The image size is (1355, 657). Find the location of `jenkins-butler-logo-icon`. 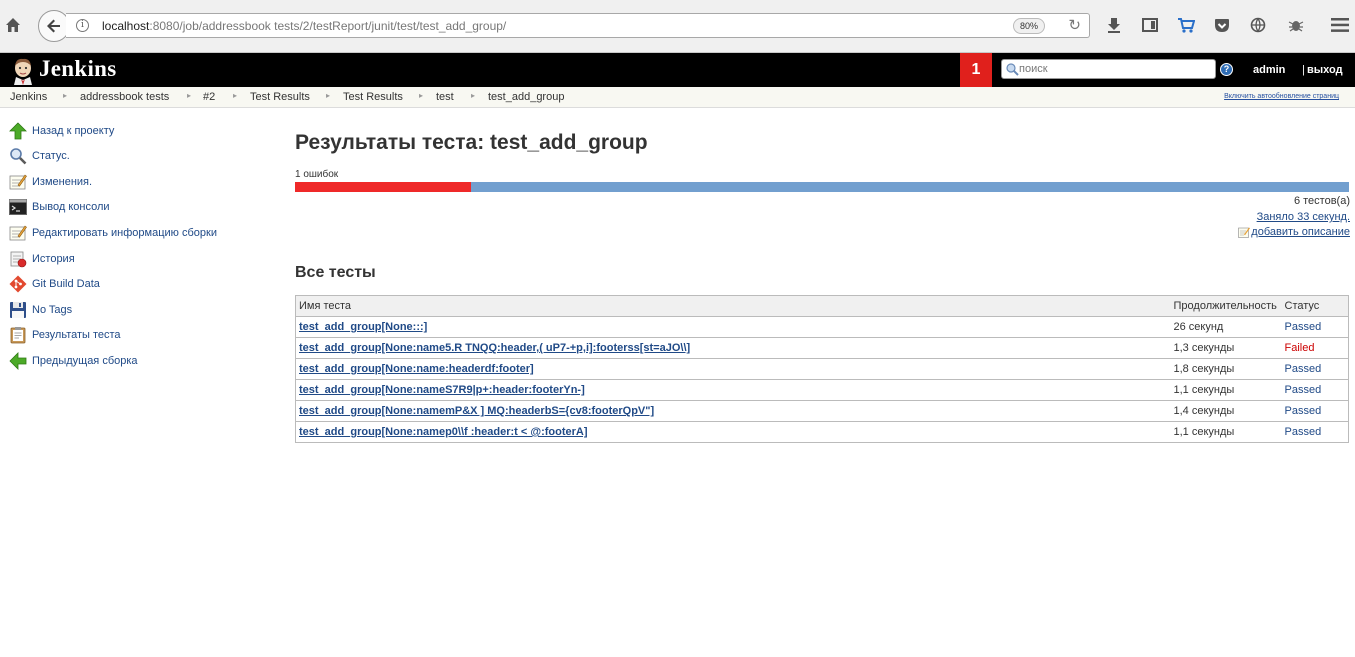

jenkins-butler-logo-icon is located at coordinates (23, 71).